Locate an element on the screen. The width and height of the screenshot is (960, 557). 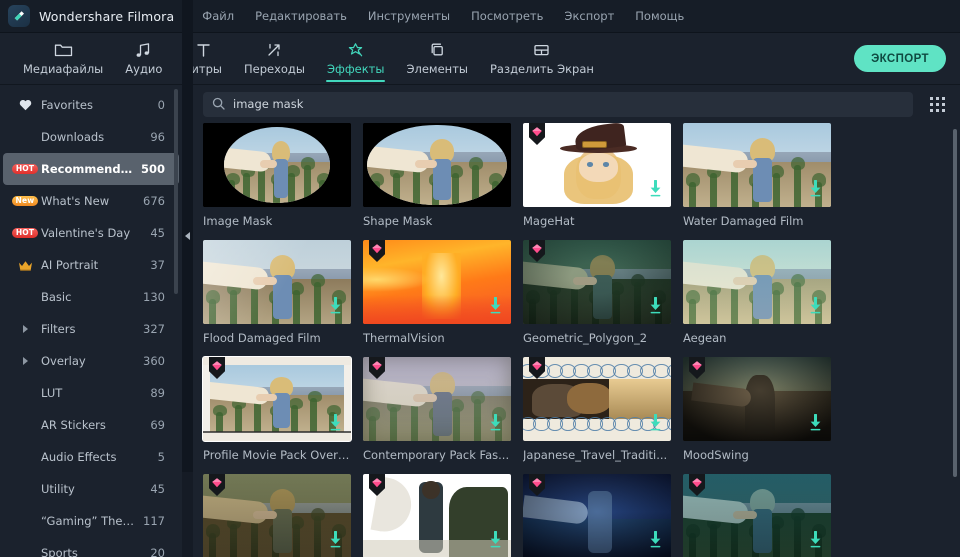
effect-tile: MageHat is located at coordinates (597, 181).